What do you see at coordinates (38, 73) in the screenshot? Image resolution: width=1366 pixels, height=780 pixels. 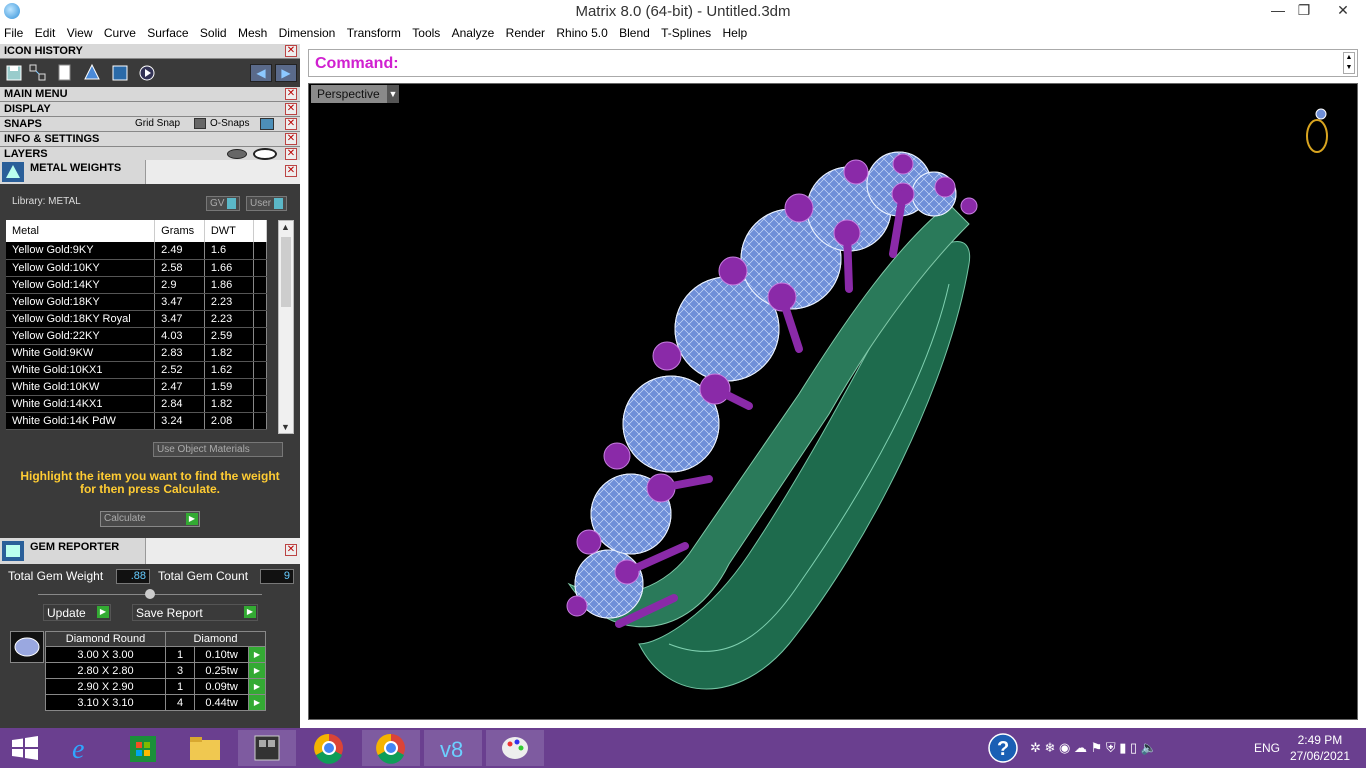 I see `transform-icon` at bounding box center [38, 73].